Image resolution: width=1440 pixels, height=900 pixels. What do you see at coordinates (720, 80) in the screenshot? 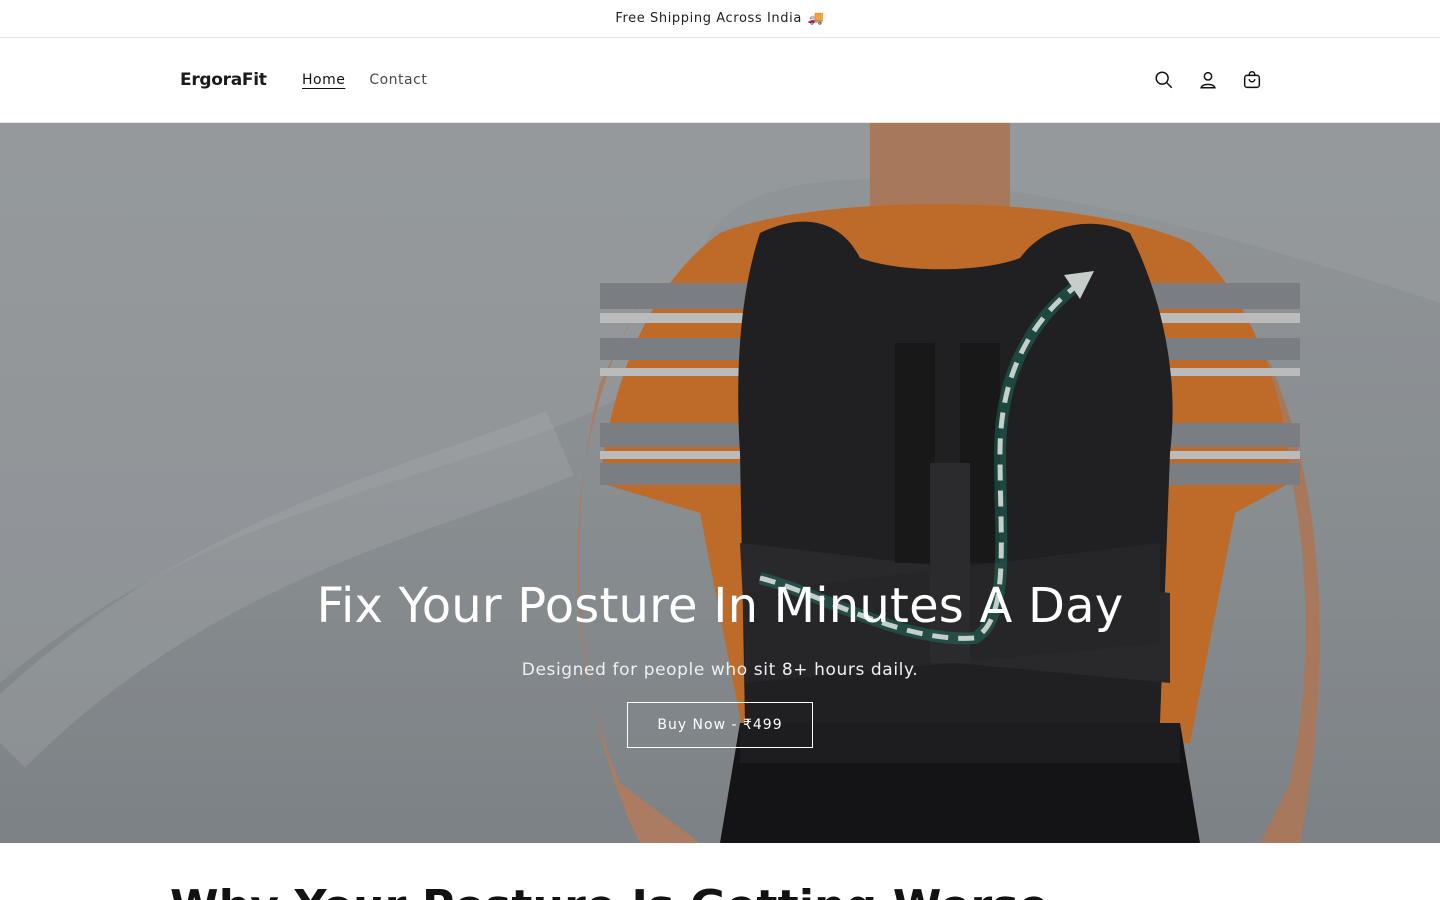
I see `site-header: ErgoraFit Home Contact` at bounding box center [720, 80].